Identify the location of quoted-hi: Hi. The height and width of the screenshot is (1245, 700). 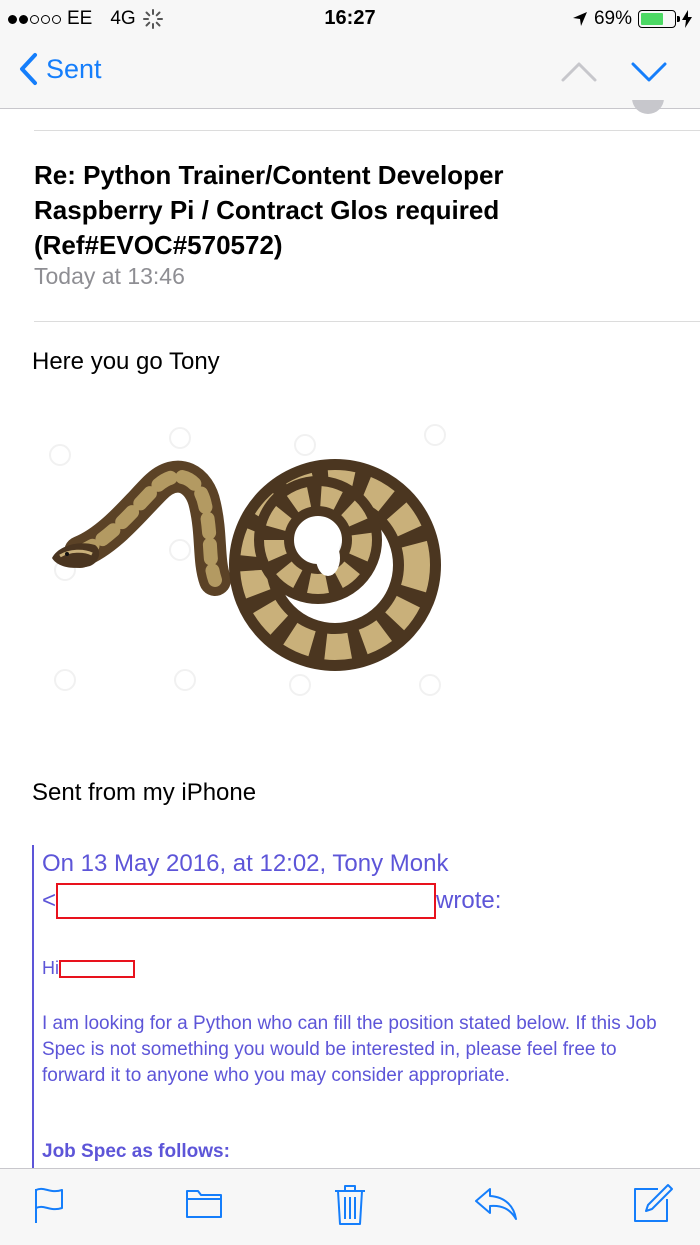
(50, 968).